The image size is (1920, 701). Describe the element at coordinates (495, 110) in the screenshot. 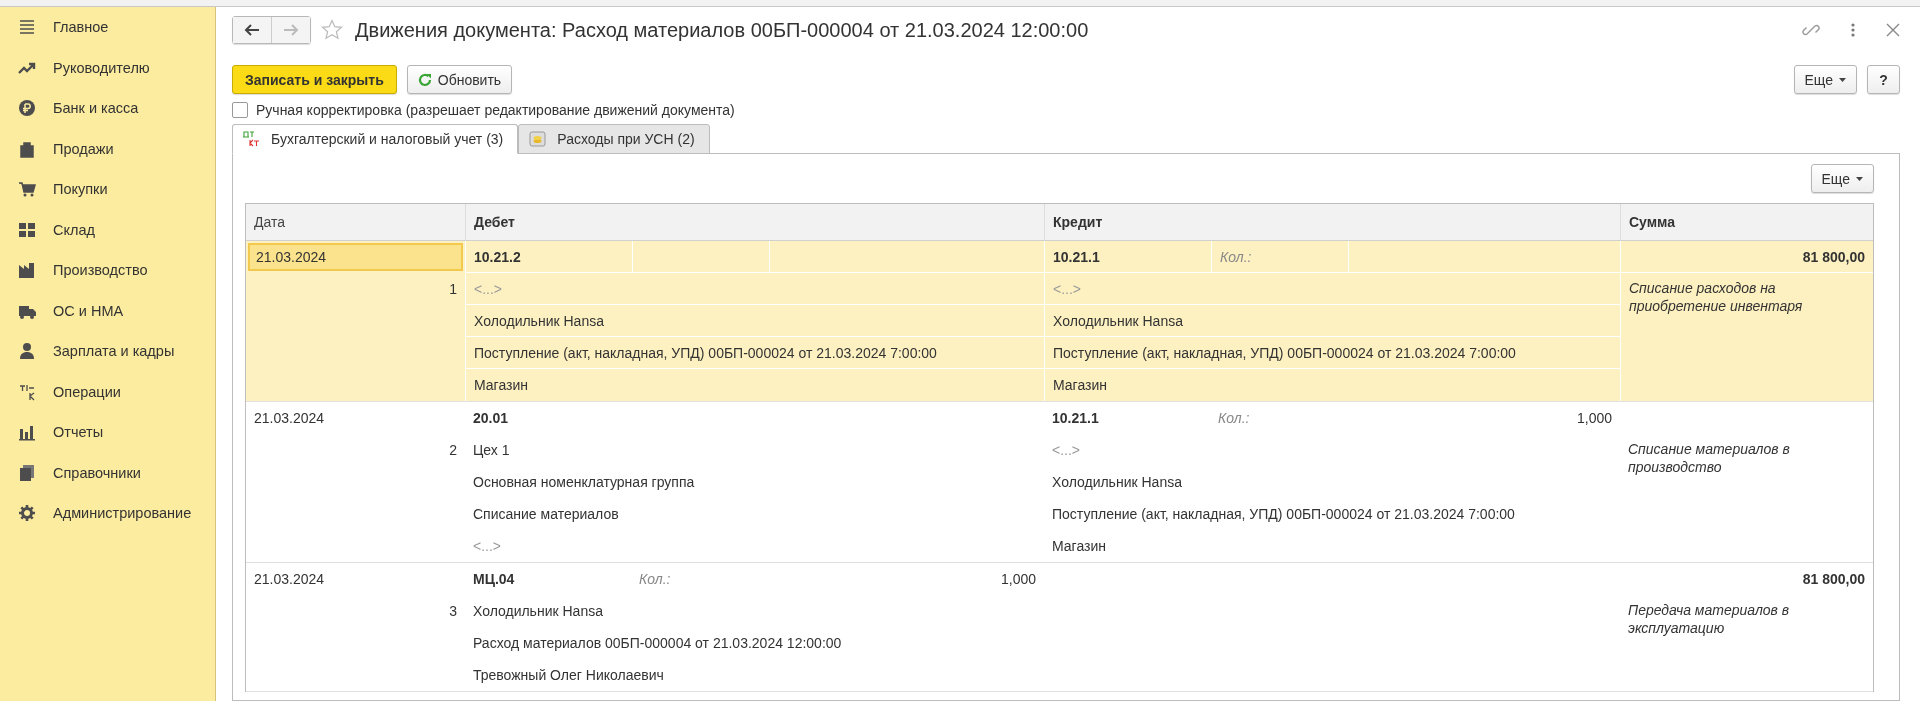

I see `checkbox-label: Ручная корректировка (разрешает редактирование движений документа)` at that location.